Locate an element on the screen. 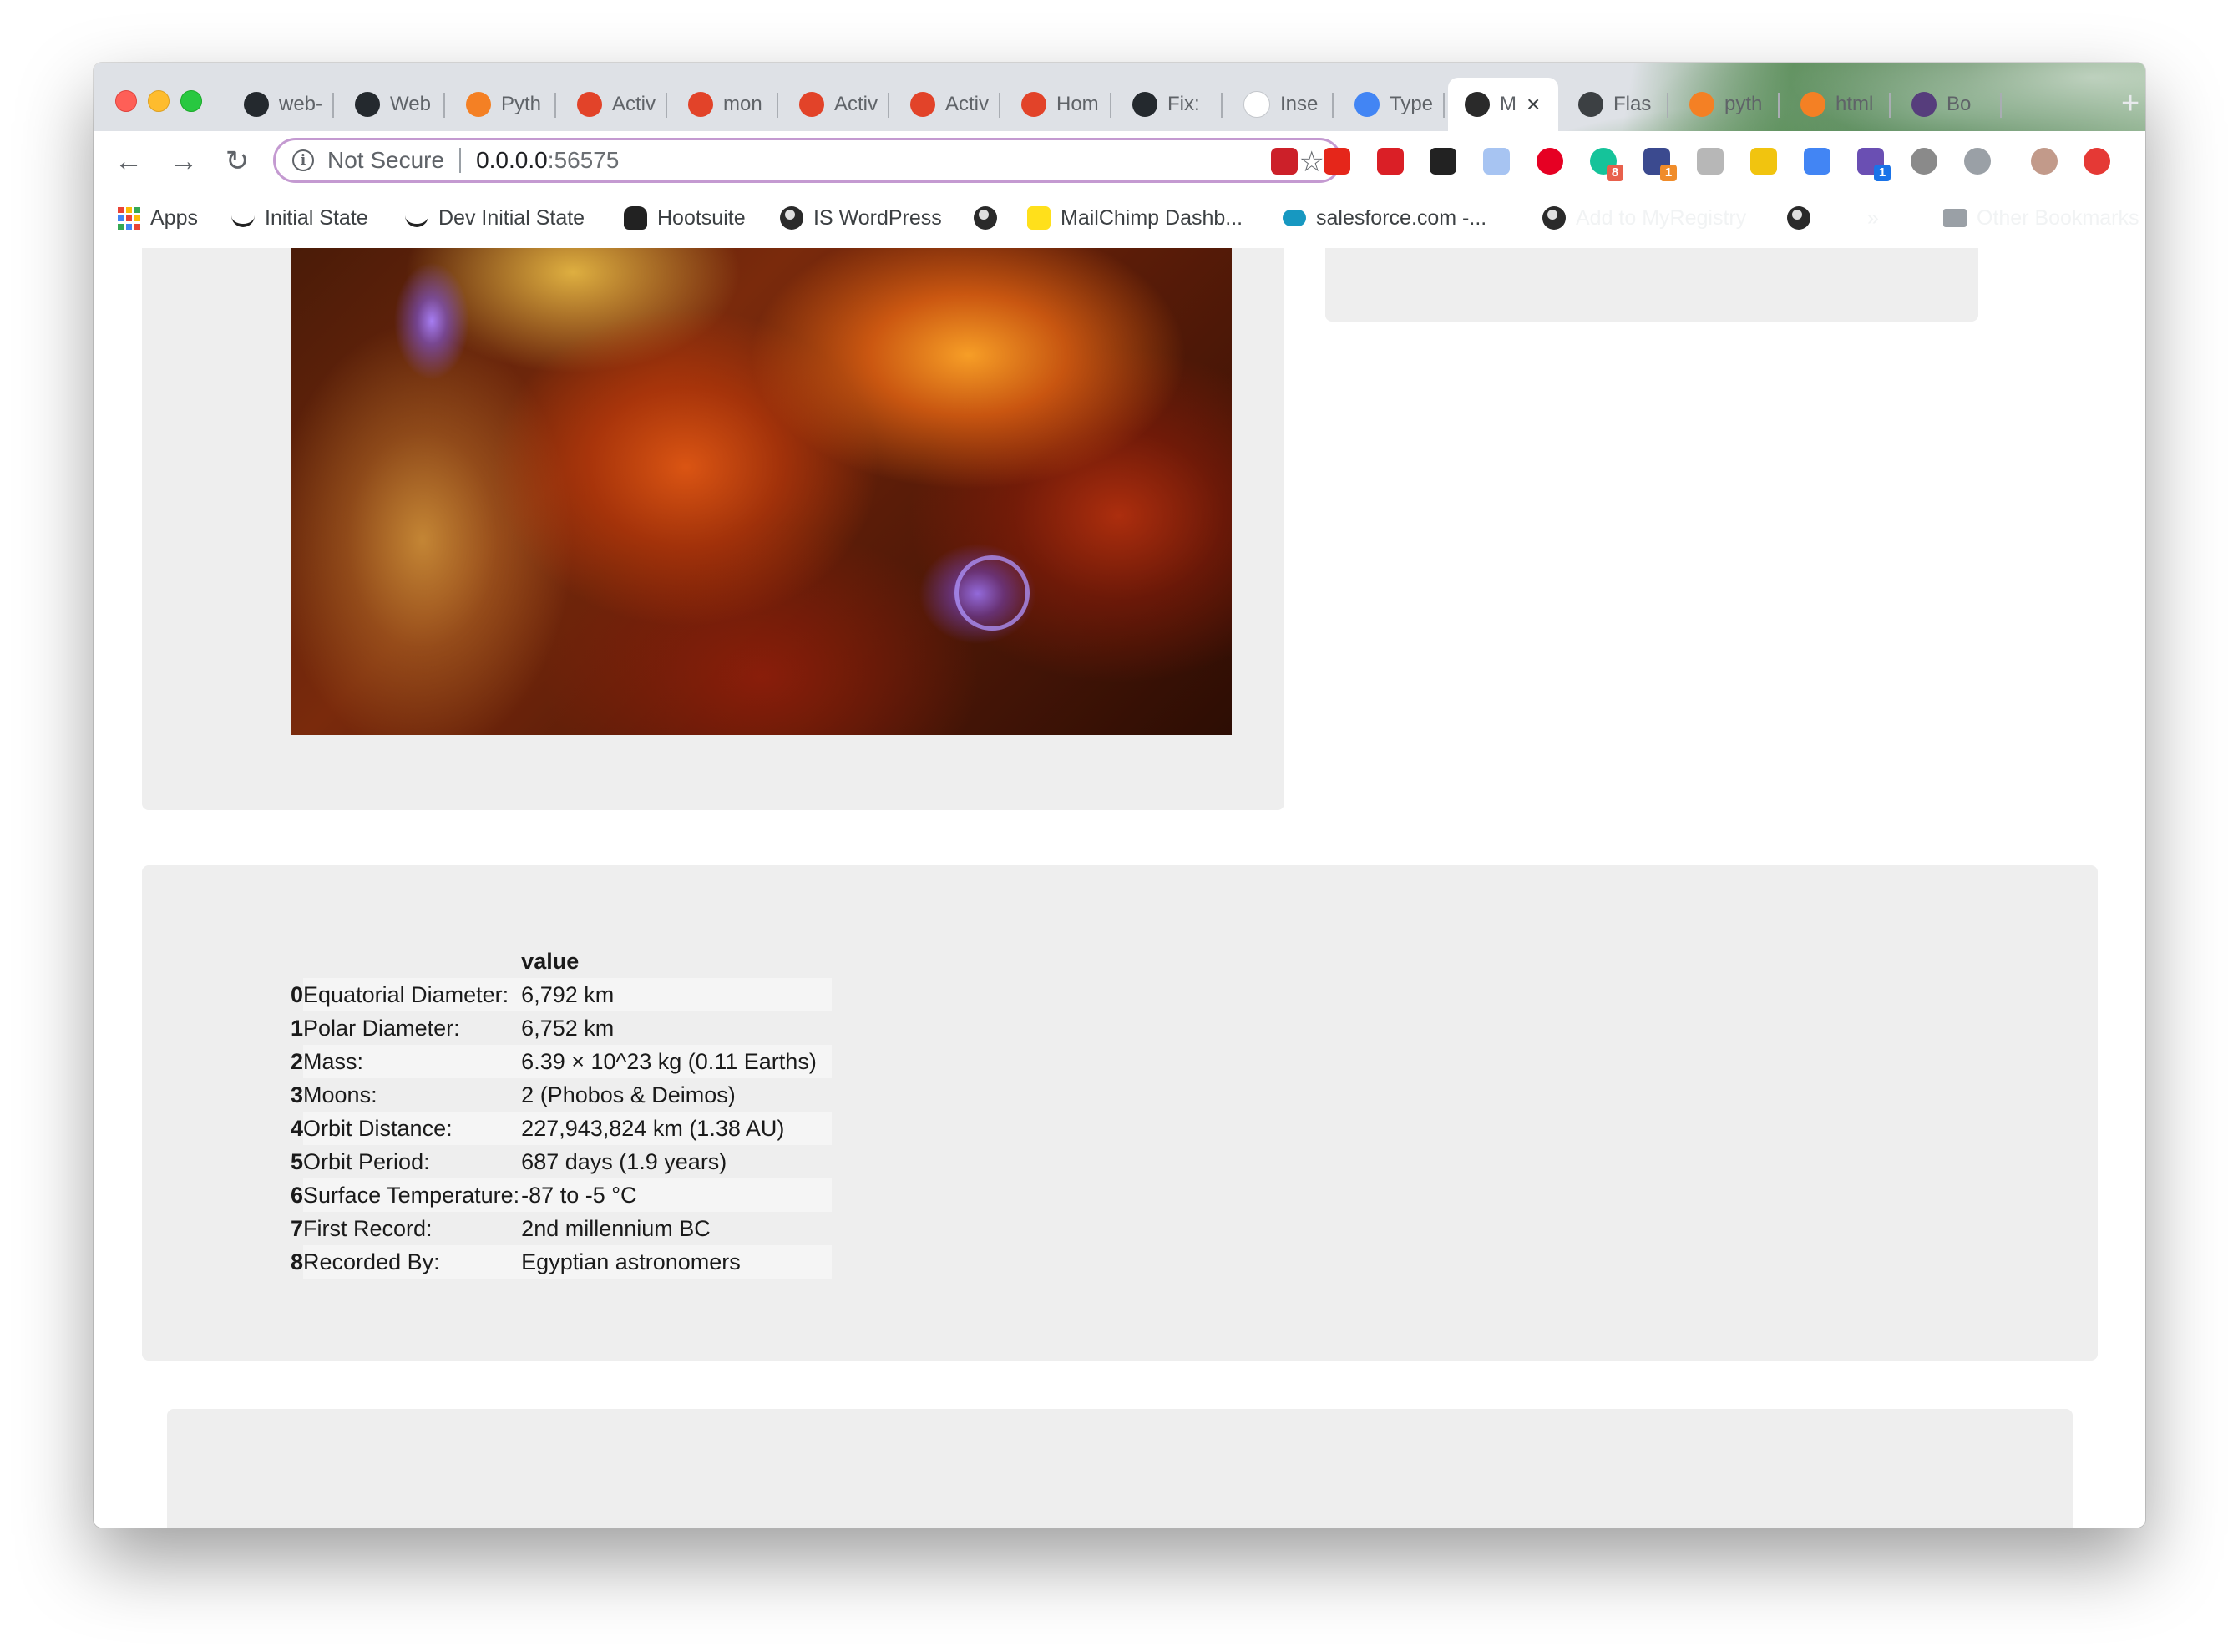 This screenshot has height=1652, width=2238. minimize-window-button is located at coordinates (159, 101).